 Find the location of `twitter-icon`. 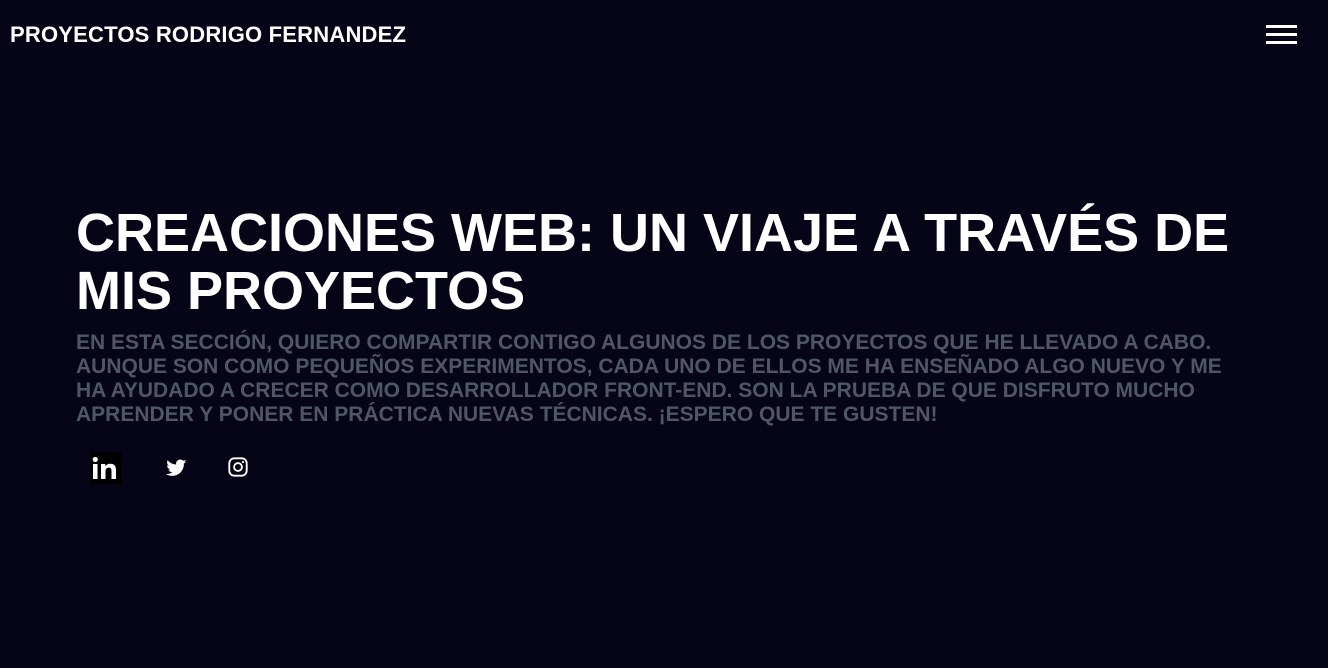

twitter-icon is located at coordinates (176, 467).